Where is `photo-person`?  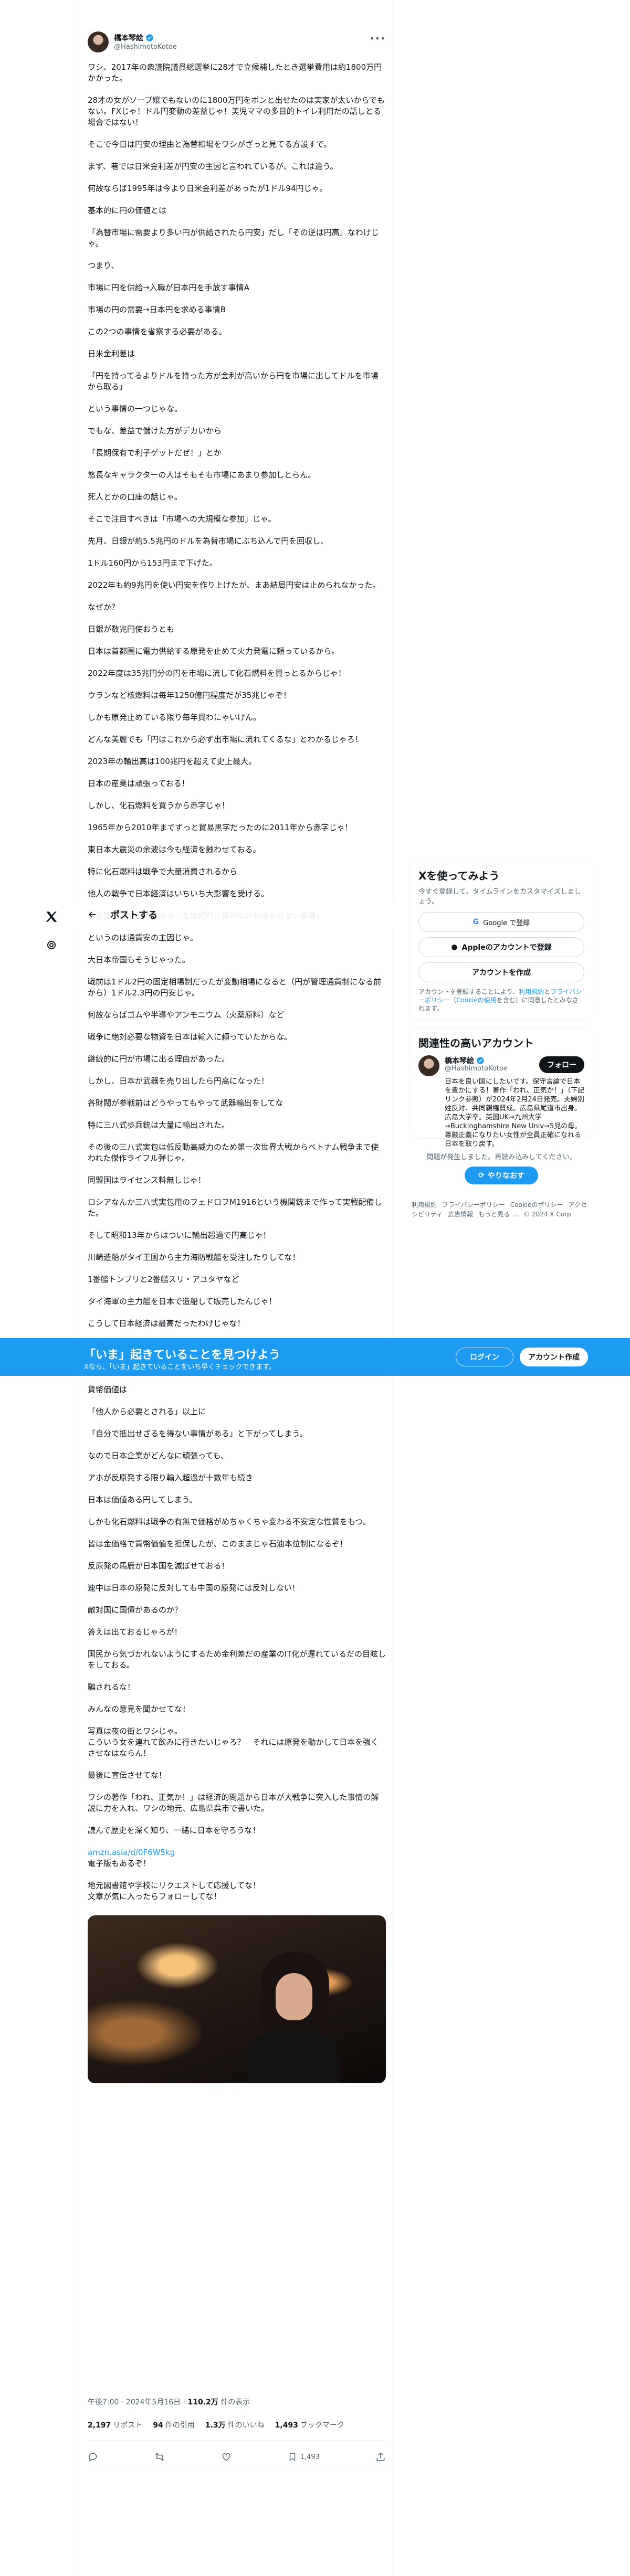
photo-person is located at coordinates (292, 2017).